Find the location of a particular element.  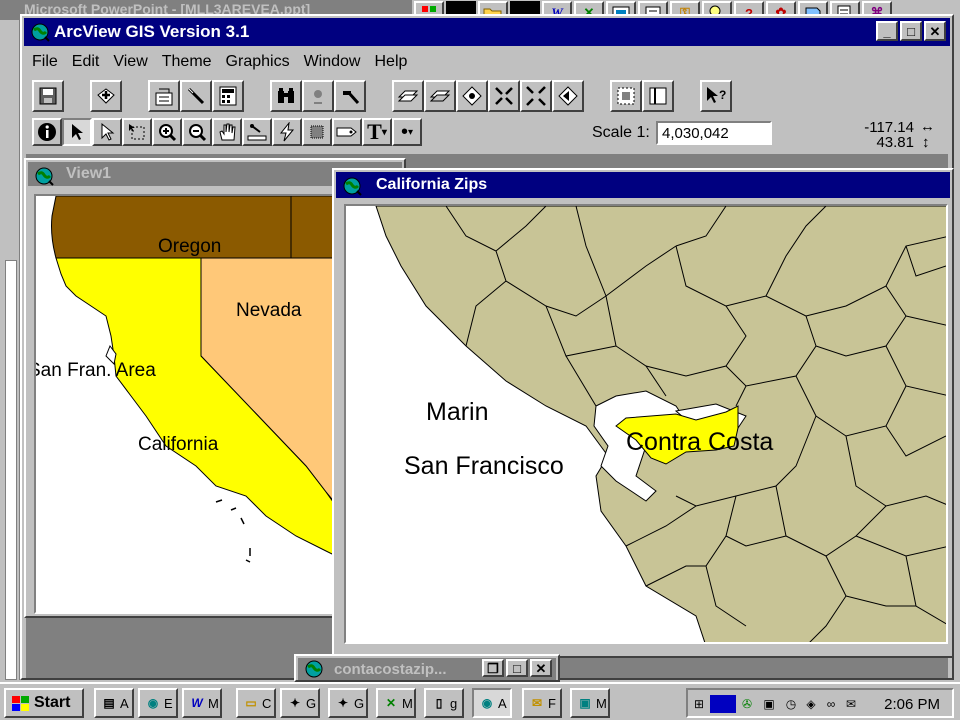

scale-input is located at coordinates (714, 133).